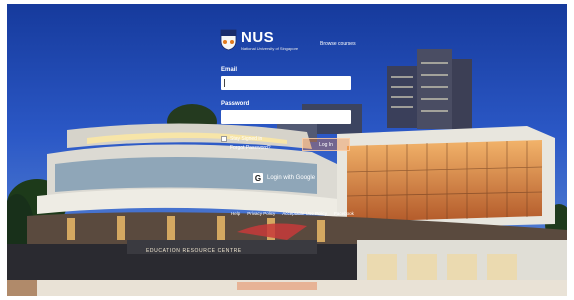 This screenshot has width=574, height=300. What do you see at coordinates (228, 40) in the screenshot?
I see `nus-crest-icon` at bounding box center [228, 40].